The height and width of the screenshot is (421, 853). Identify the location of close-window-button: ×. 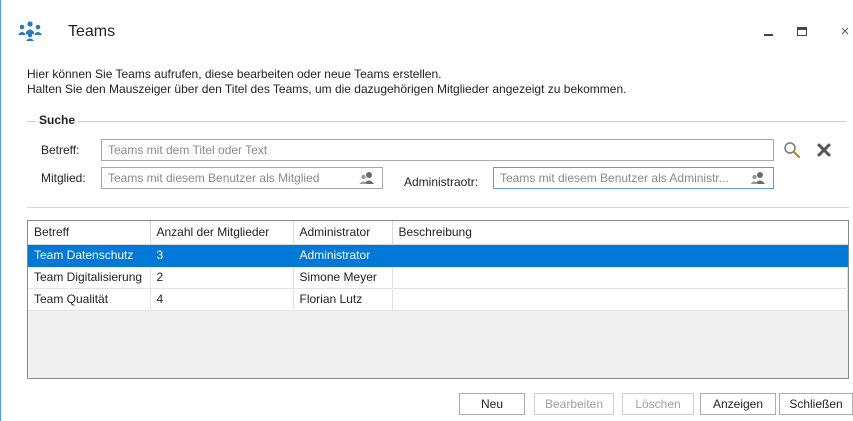
(844, 31).